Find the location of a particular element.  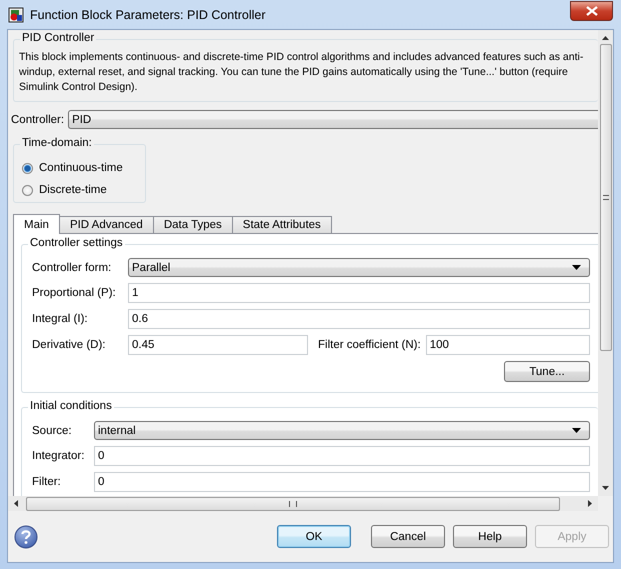

dialog-button: Cancel is located at coordinates (408, 536).